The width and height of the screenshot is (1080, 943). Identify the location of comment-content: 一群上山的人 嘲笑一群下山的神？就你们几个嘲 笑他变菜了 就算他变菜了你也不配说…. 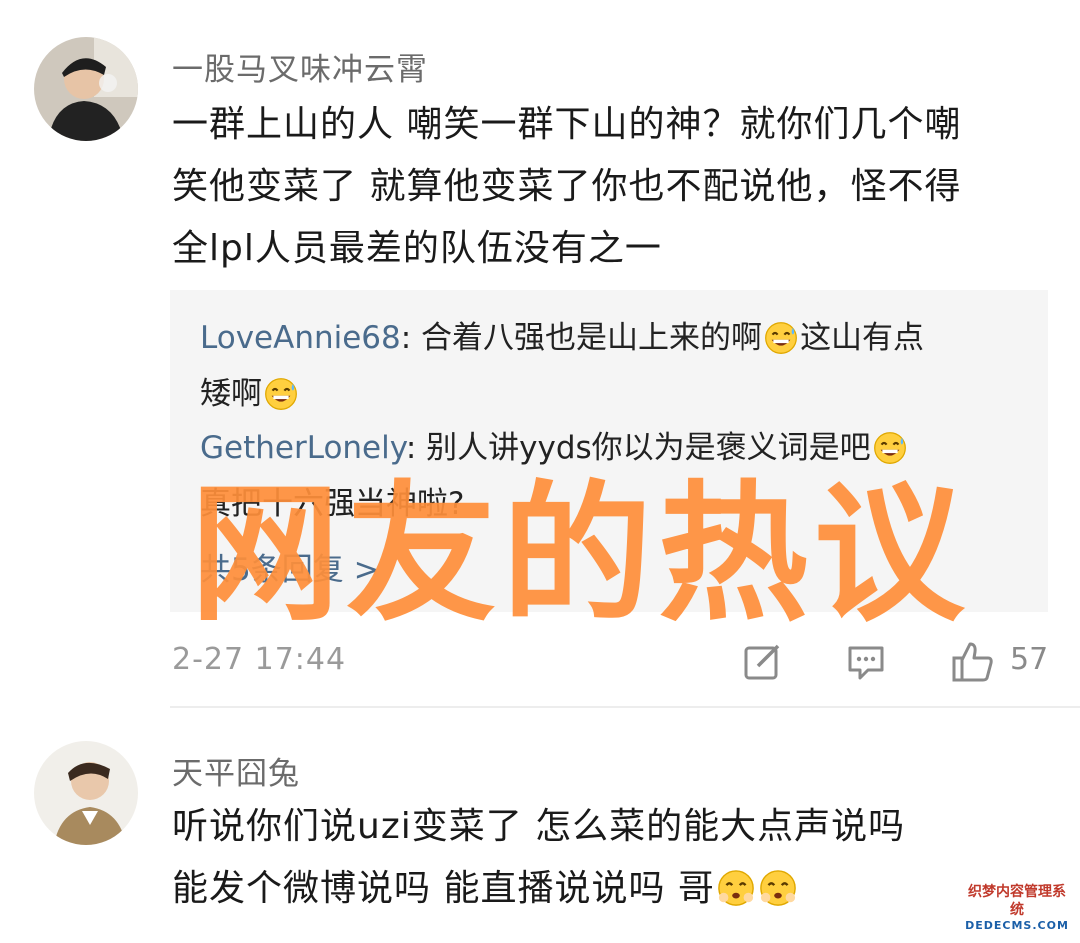
(566, 187).